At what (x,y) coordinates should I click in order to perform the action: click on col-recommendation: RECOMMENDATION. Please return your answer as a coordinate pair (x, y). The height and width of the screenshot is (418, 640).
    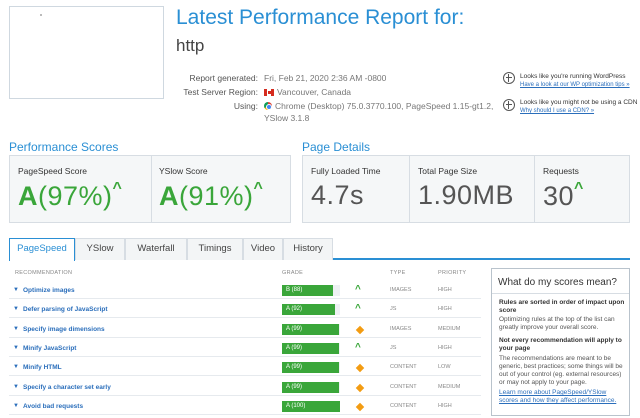
    Looking at the image, I should click on (44, 273).